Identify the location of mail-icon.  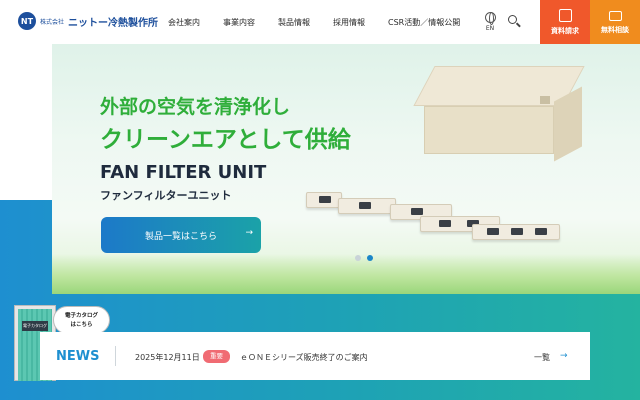
(615, 16).